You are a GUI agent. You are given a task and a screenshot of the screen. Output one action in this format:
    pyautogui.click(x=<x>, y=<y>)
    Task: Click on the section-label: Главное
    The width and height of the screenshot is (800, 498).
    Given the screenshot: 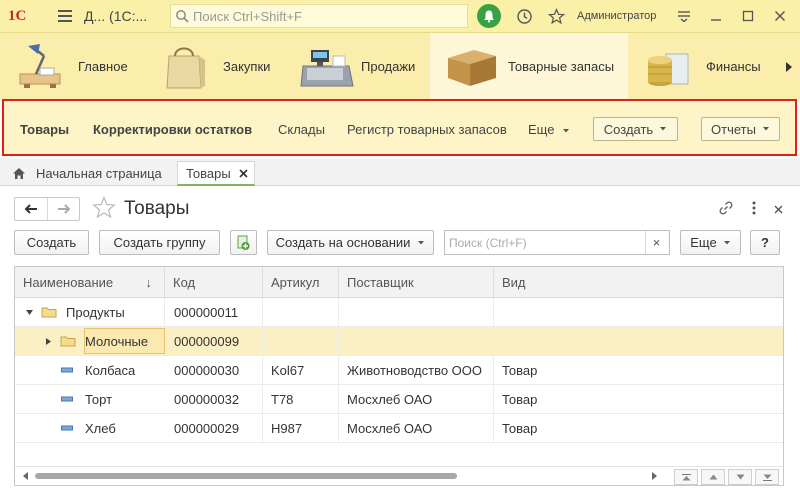 What is the action you would take?
    pyautogui.click(x=103, y=66)
    